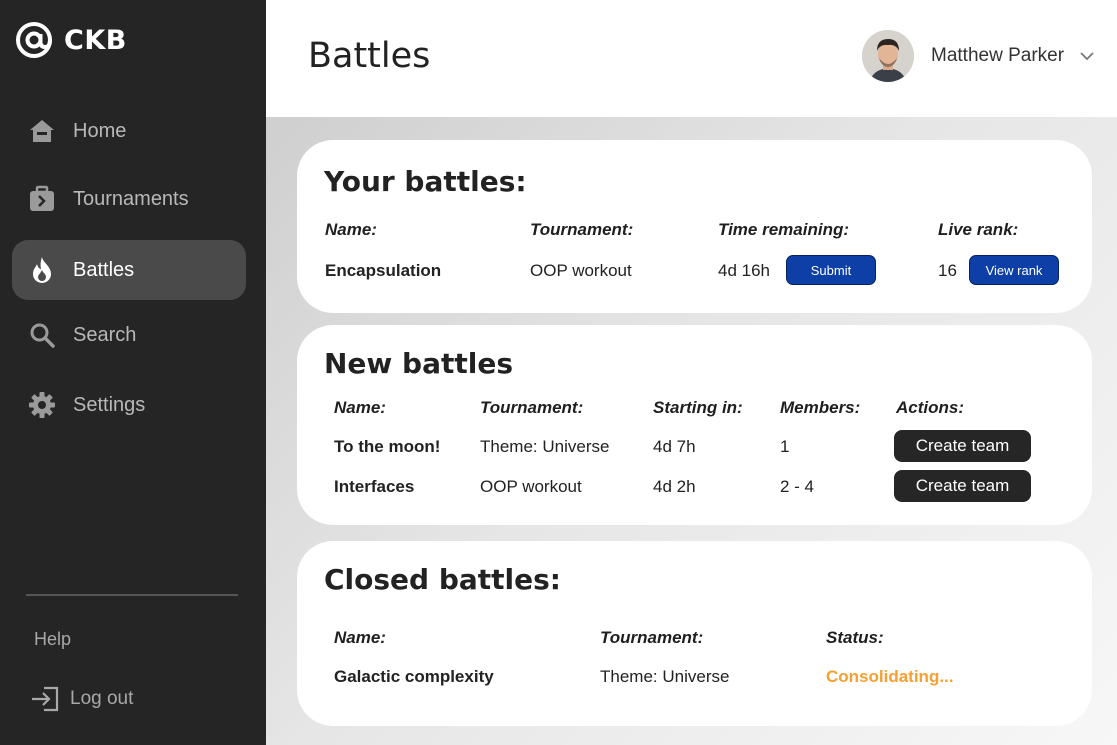 This screenshot has height=745, width=1117. I want to click on chevron-down-icon, so click(1087, 56).